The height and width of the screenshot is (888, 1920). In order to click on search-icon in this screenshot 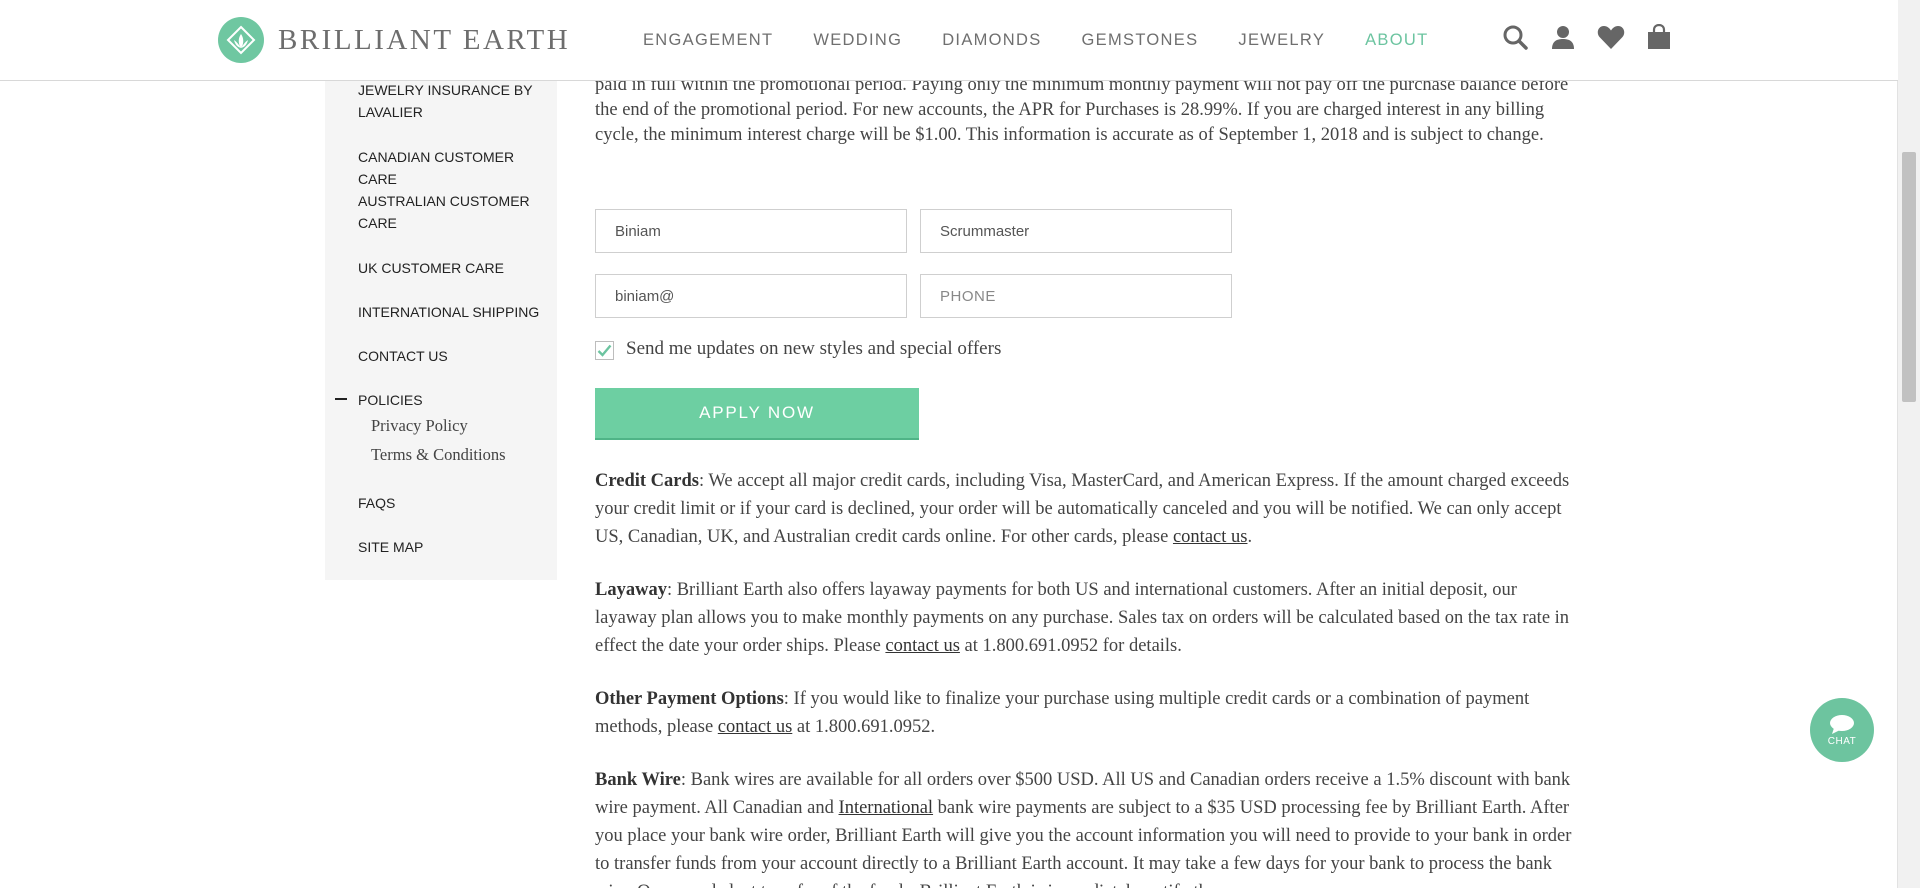, I will do `click(1515, 37)`.